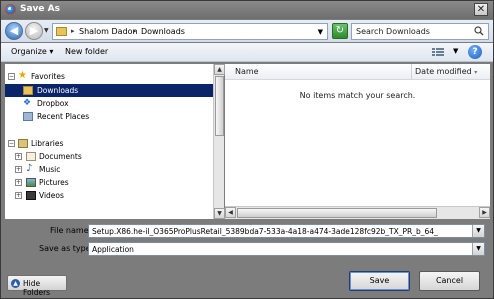 This screenshot has width=494, height=299. What do you see at coordinates (86, 51) in the screenshot?
I see `new-folder-button: New folder` at bounding box center [86, 51].